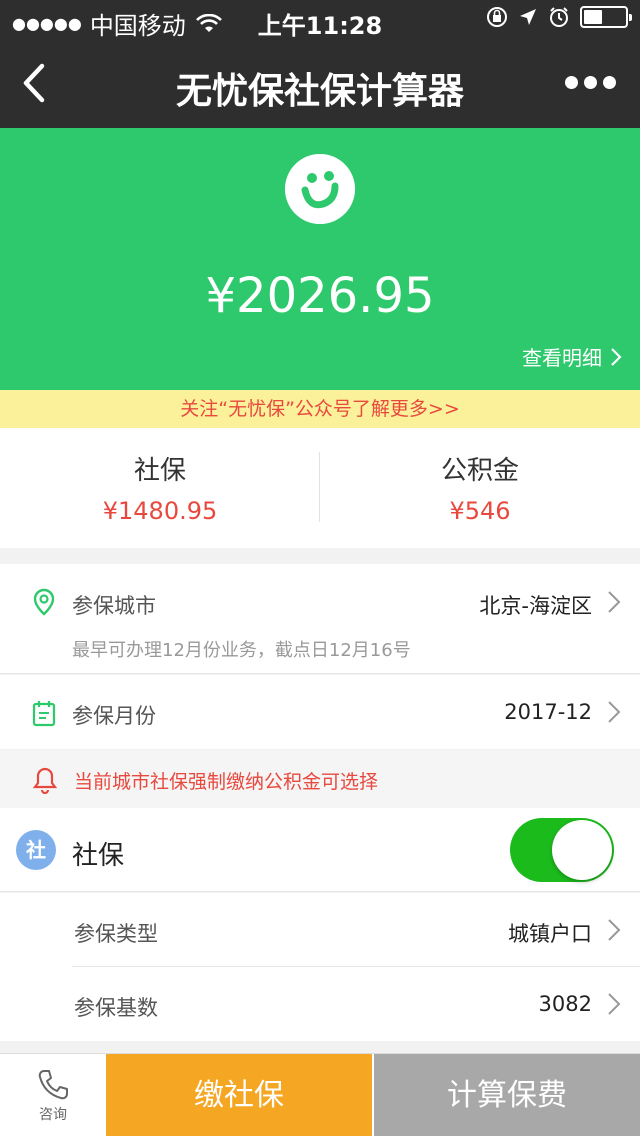 Image resolution: width=640 pixels, height=1136 pixels. What do you see at coordinates (241, 650) in the screenshot?
I see `city-business-note: 最早可办理12月份业务，截点日12月16号` at bounding box center [241, 650].